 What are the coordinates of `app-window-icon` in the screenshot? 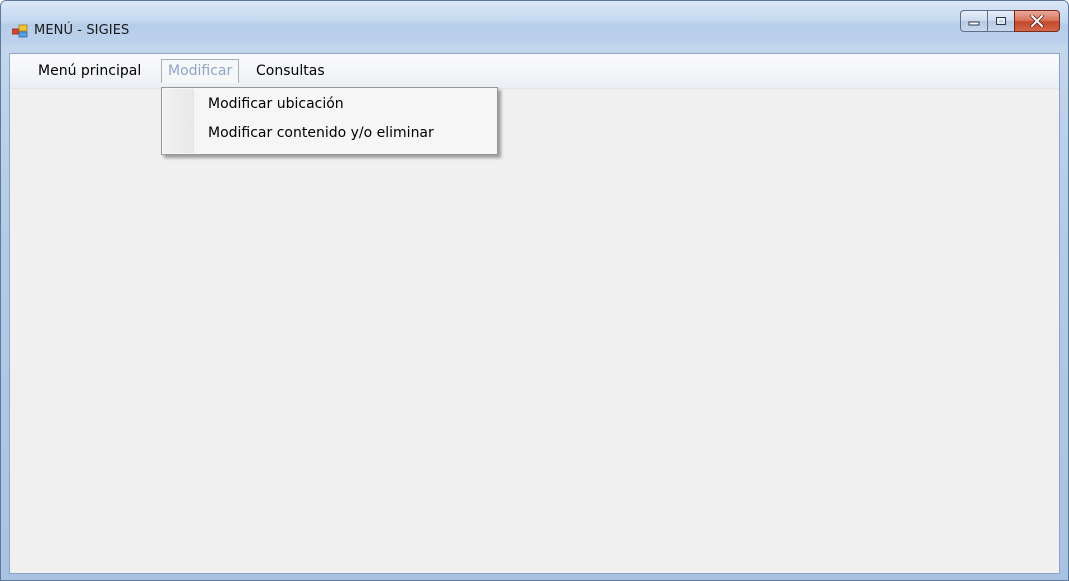 It's located at (20, 31).